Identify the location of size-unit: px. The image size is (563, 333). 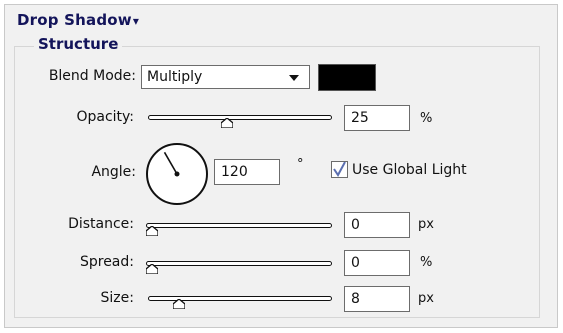
(426, 298).